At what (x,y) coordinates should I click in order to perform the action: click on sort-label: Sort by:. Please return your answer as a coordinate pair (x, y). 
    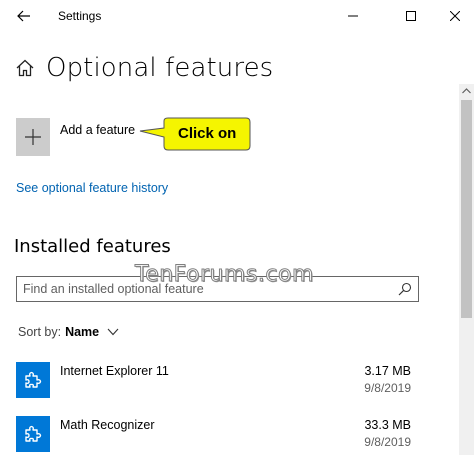
    Looking at the image, I should click on (40, 332).